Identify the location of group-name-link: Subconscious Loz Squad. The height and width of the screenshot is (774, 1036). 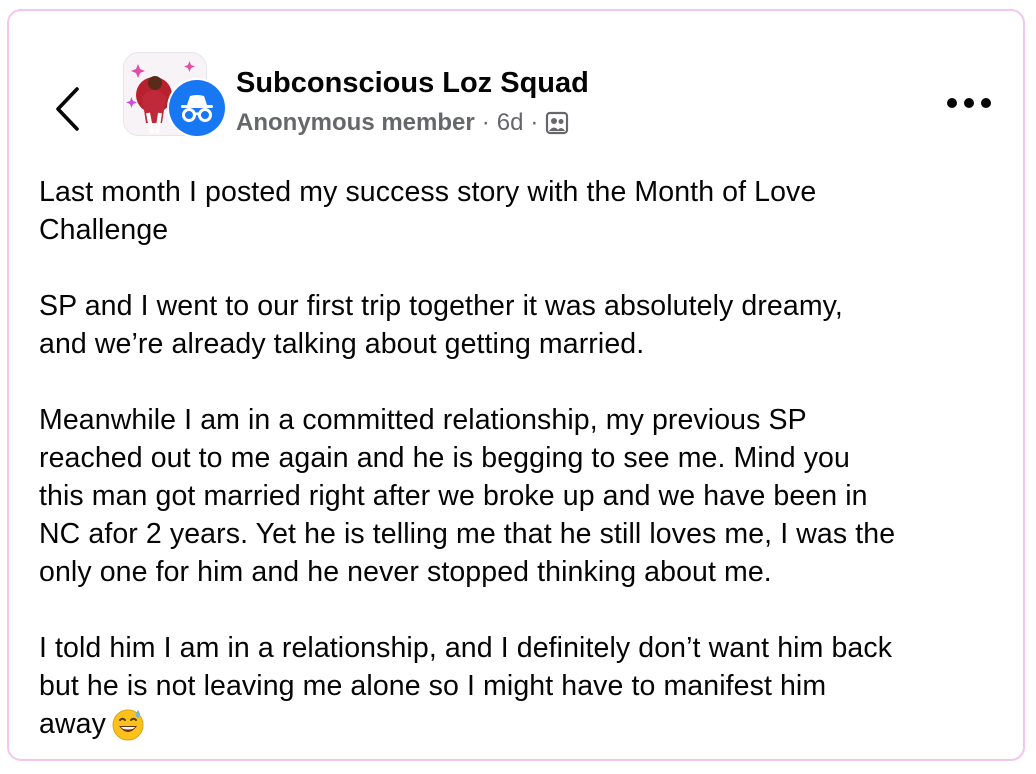
(412, 83).